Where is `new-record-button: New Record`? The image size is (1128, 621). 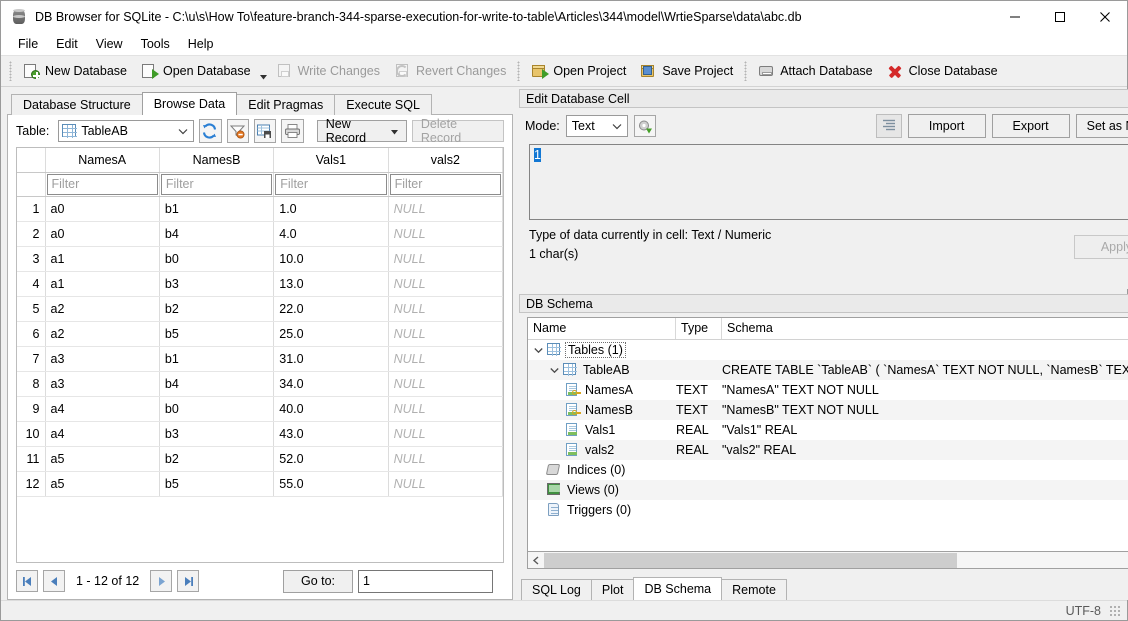 new-record-button: New Record is located at coordinates (361, 131).